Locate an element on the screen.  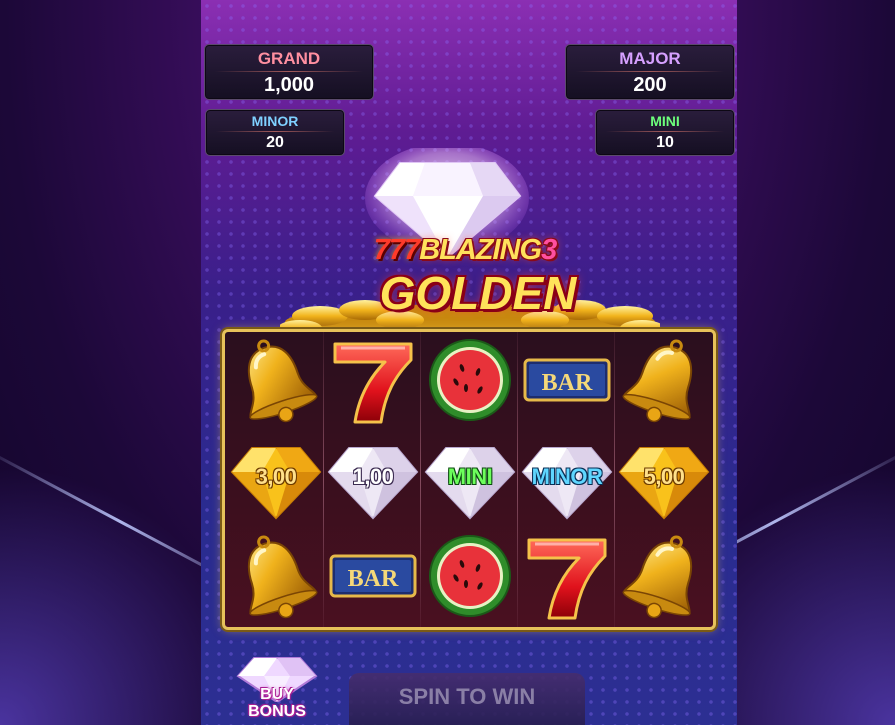
white-gem-symbol: MINI is located at coordinates (470, 479).